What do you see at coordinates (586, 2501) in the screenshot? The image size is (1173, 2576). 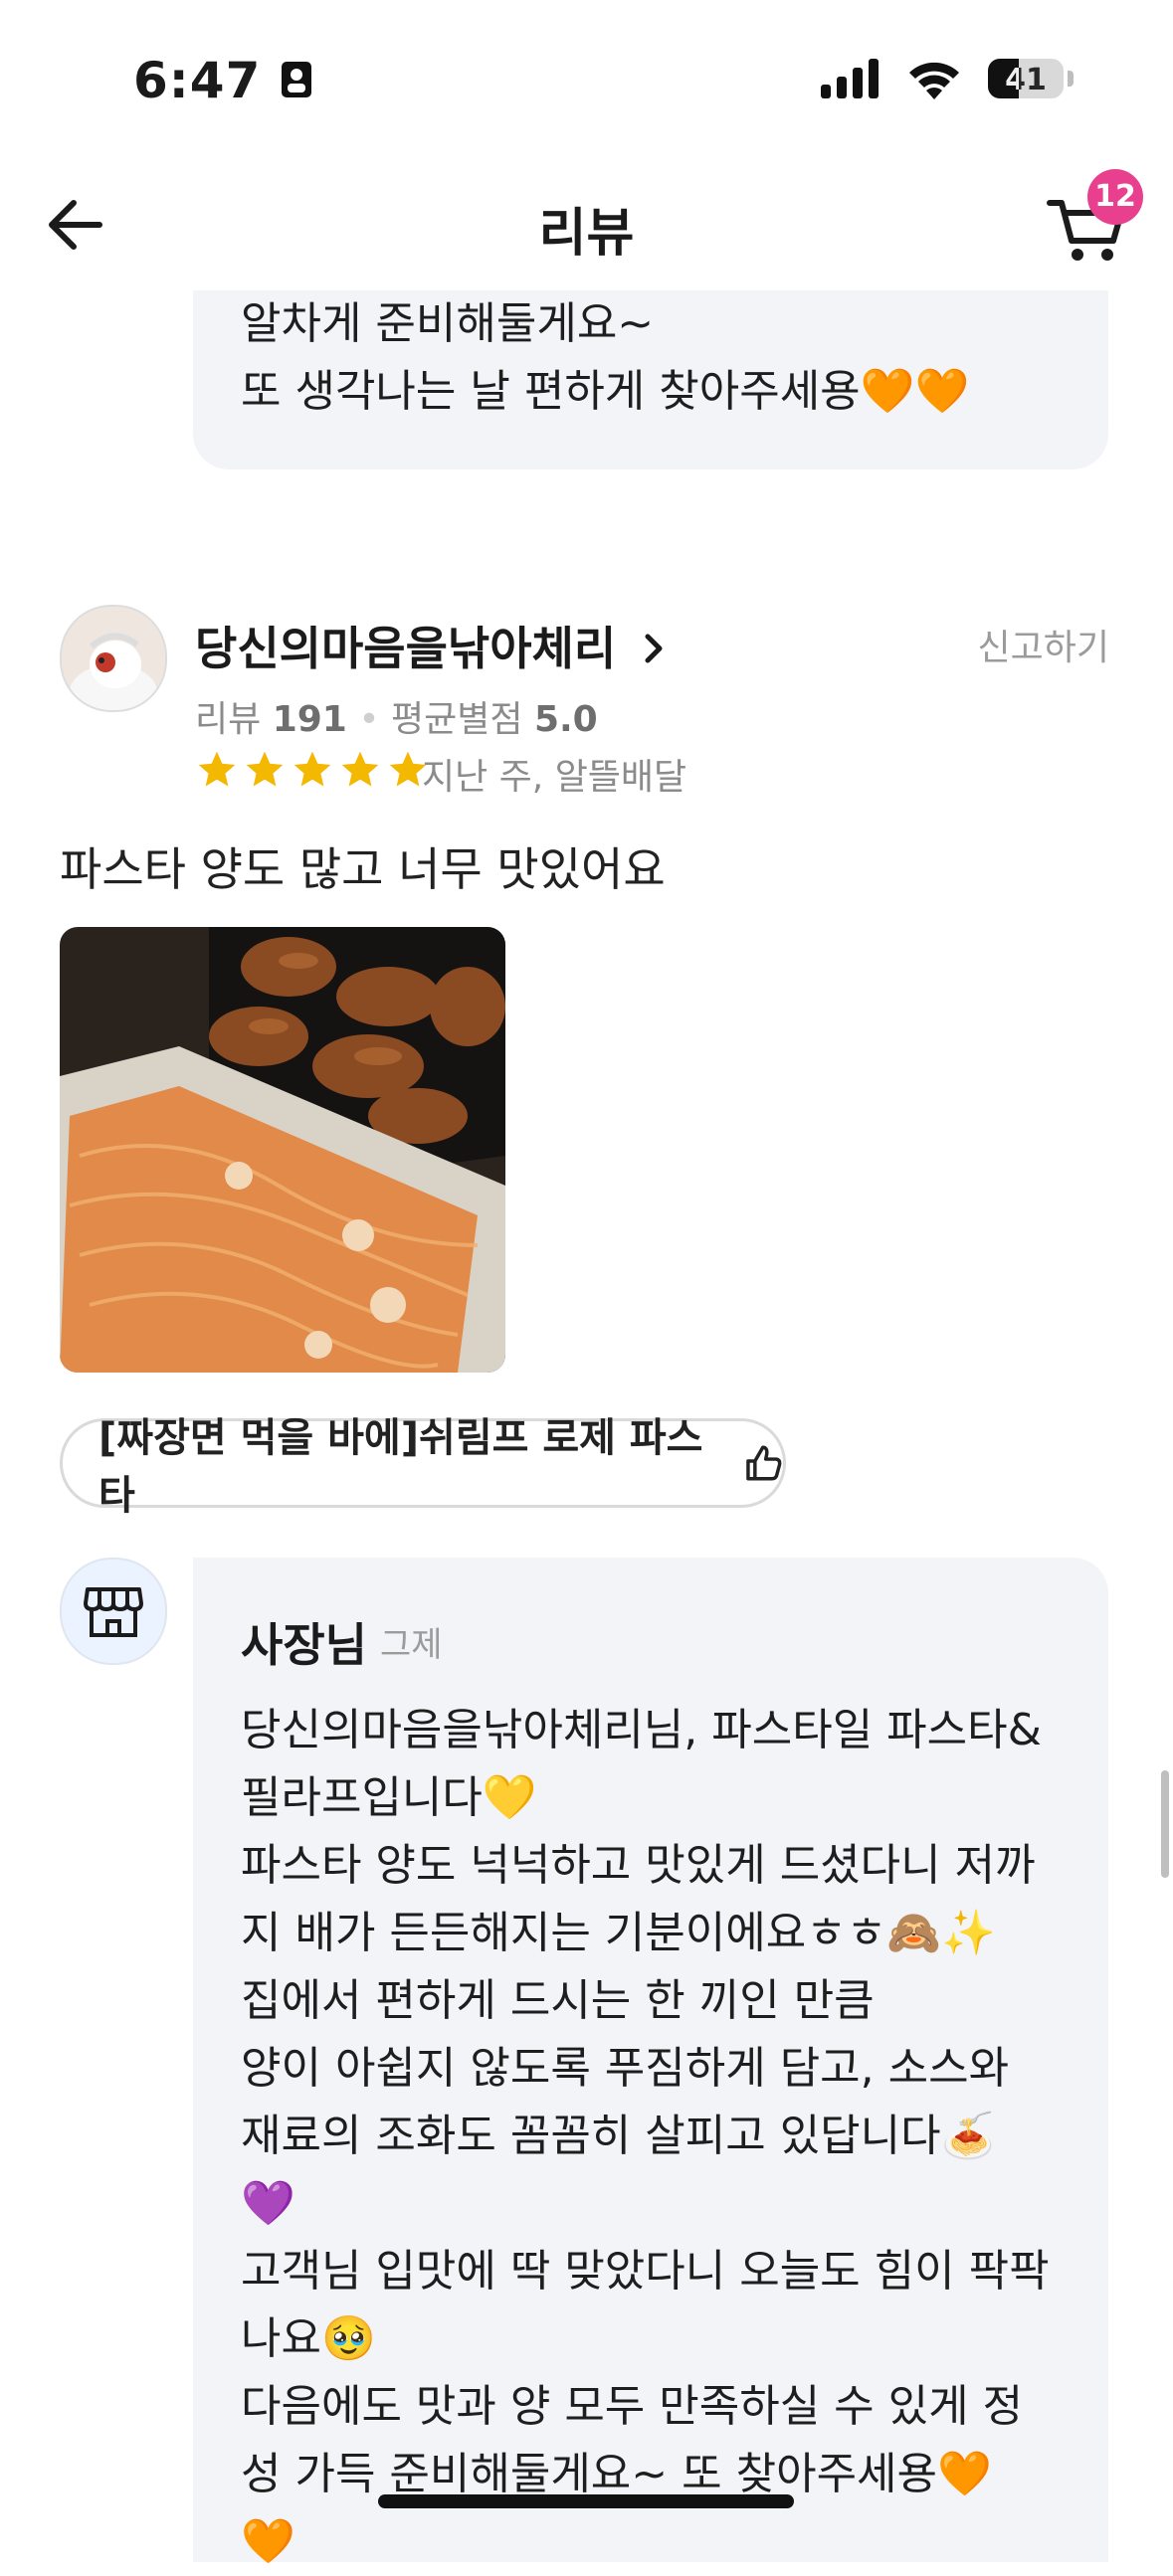 I see `home-indicator` at bounding box center [586, 2501].